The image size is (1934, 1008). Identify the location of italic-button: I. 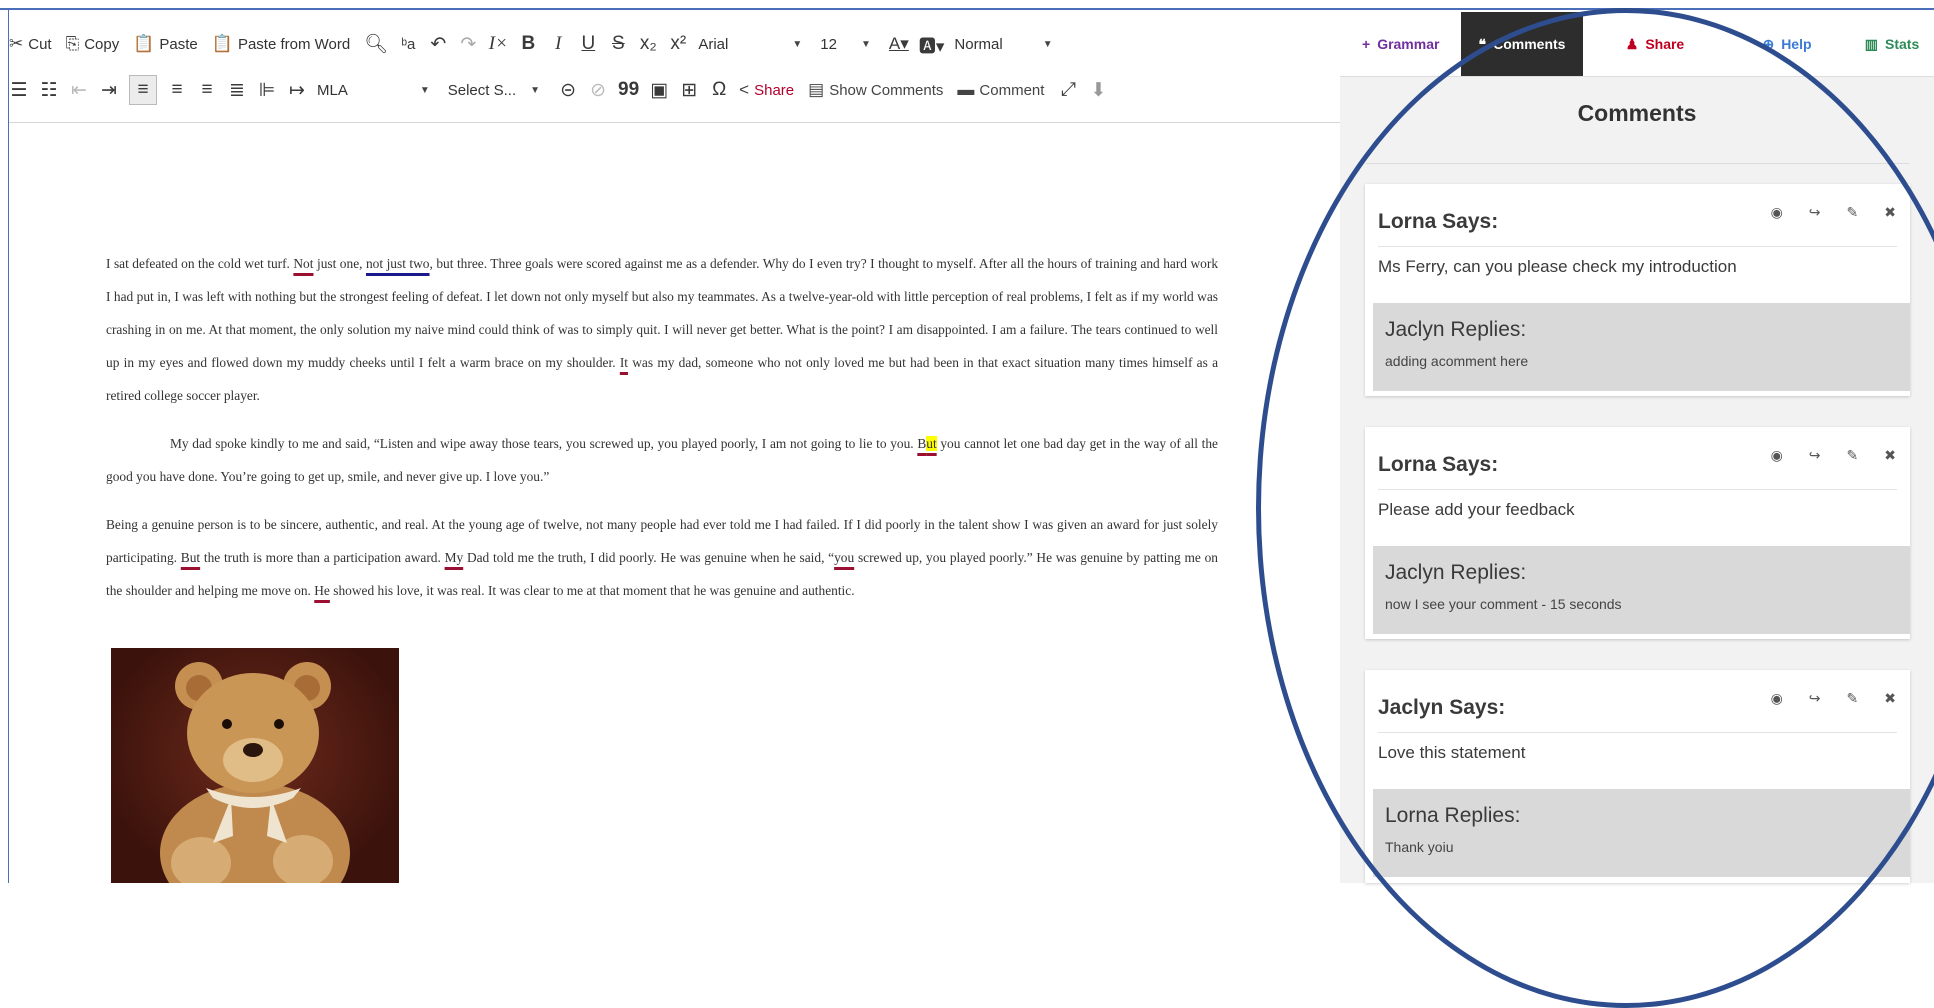
(558, 44).